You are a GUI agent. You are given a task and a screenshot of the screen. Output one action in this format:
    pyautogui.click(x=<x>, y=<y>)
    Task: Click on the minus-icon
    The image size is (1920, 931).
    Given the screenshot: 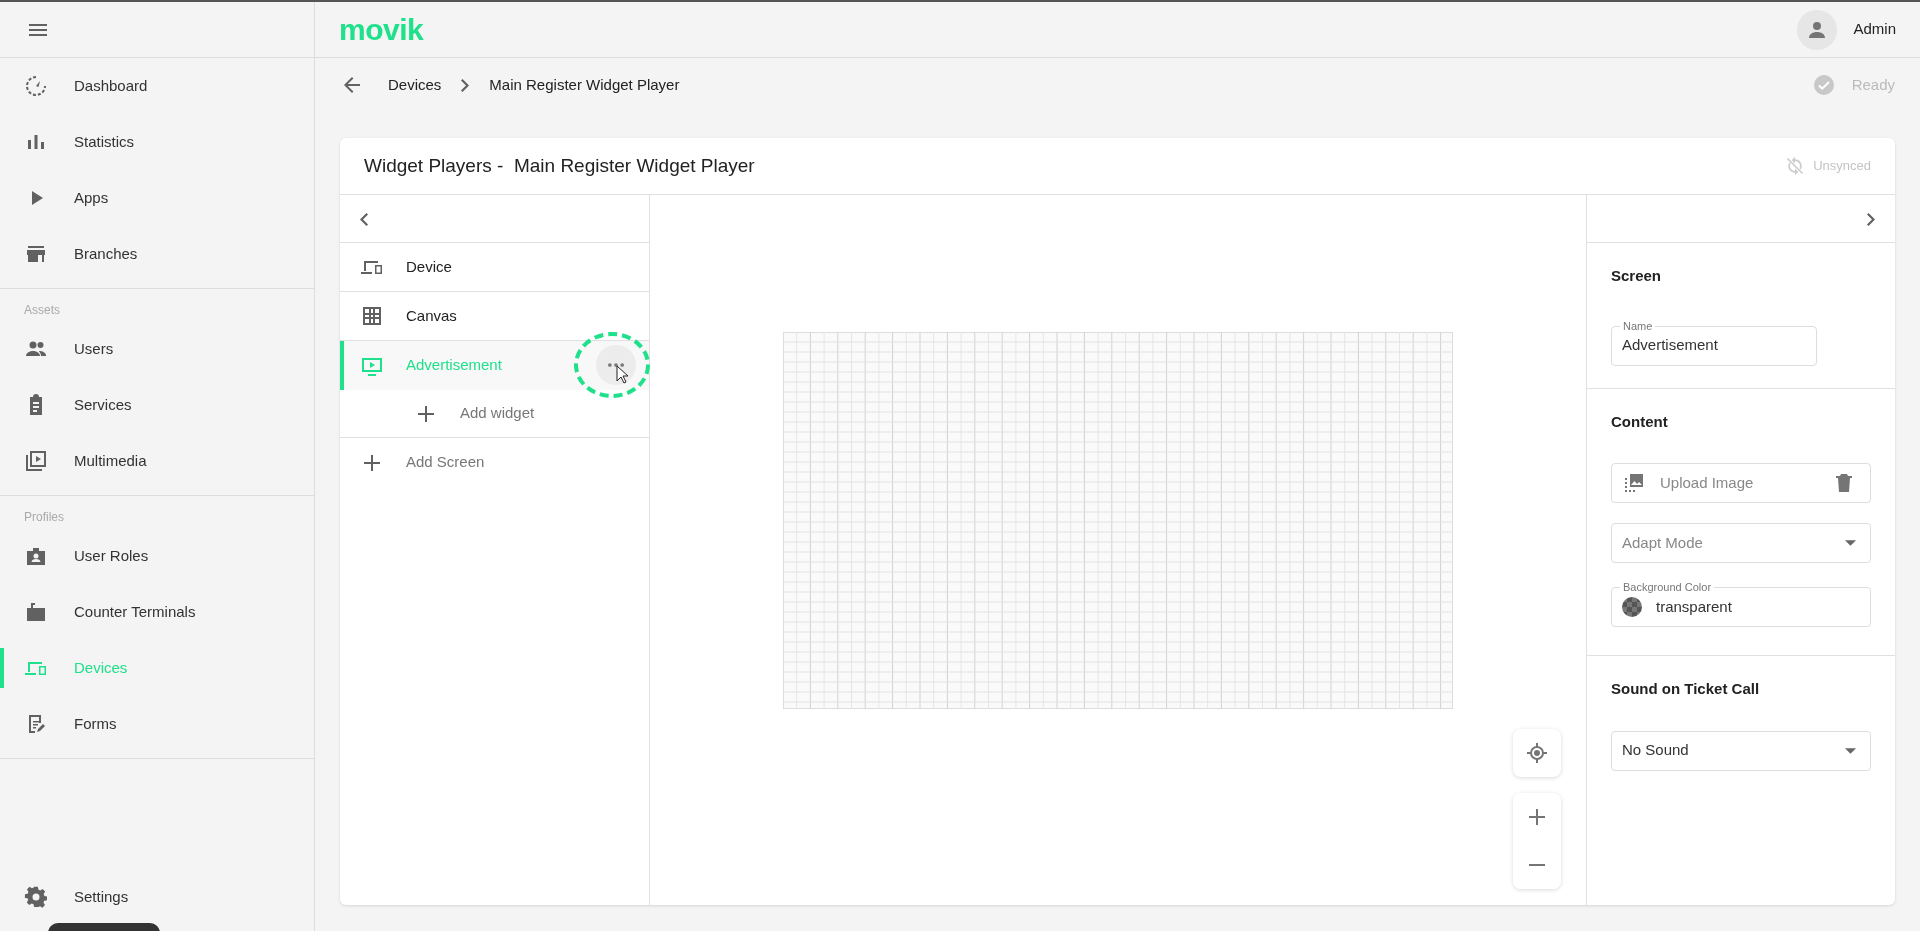 What is the action you would take?
    pyautogui.click(x=1537, y=865)
    